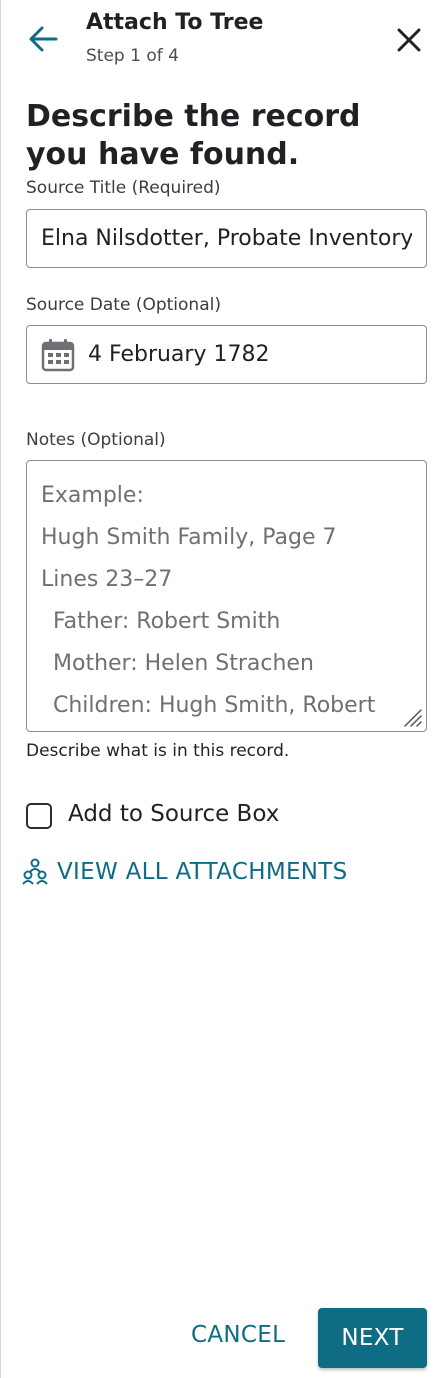 This screenshot has width=436, height=1378. I want to click on resize-handle-icon, so click(412, 717).